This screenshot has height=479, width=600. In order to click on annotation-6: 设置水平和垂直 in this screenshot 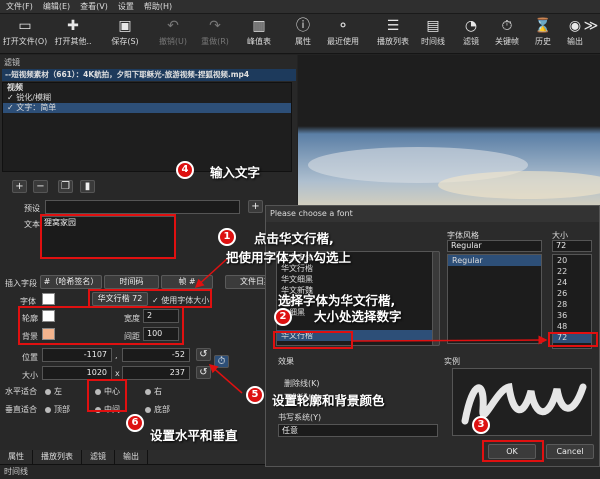, I will do `click(194, 435)`.